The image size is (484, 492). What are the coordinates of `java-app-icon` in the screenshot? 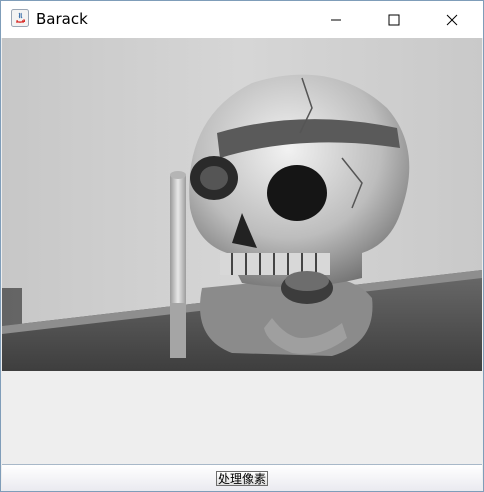 It's located at (20, 18).